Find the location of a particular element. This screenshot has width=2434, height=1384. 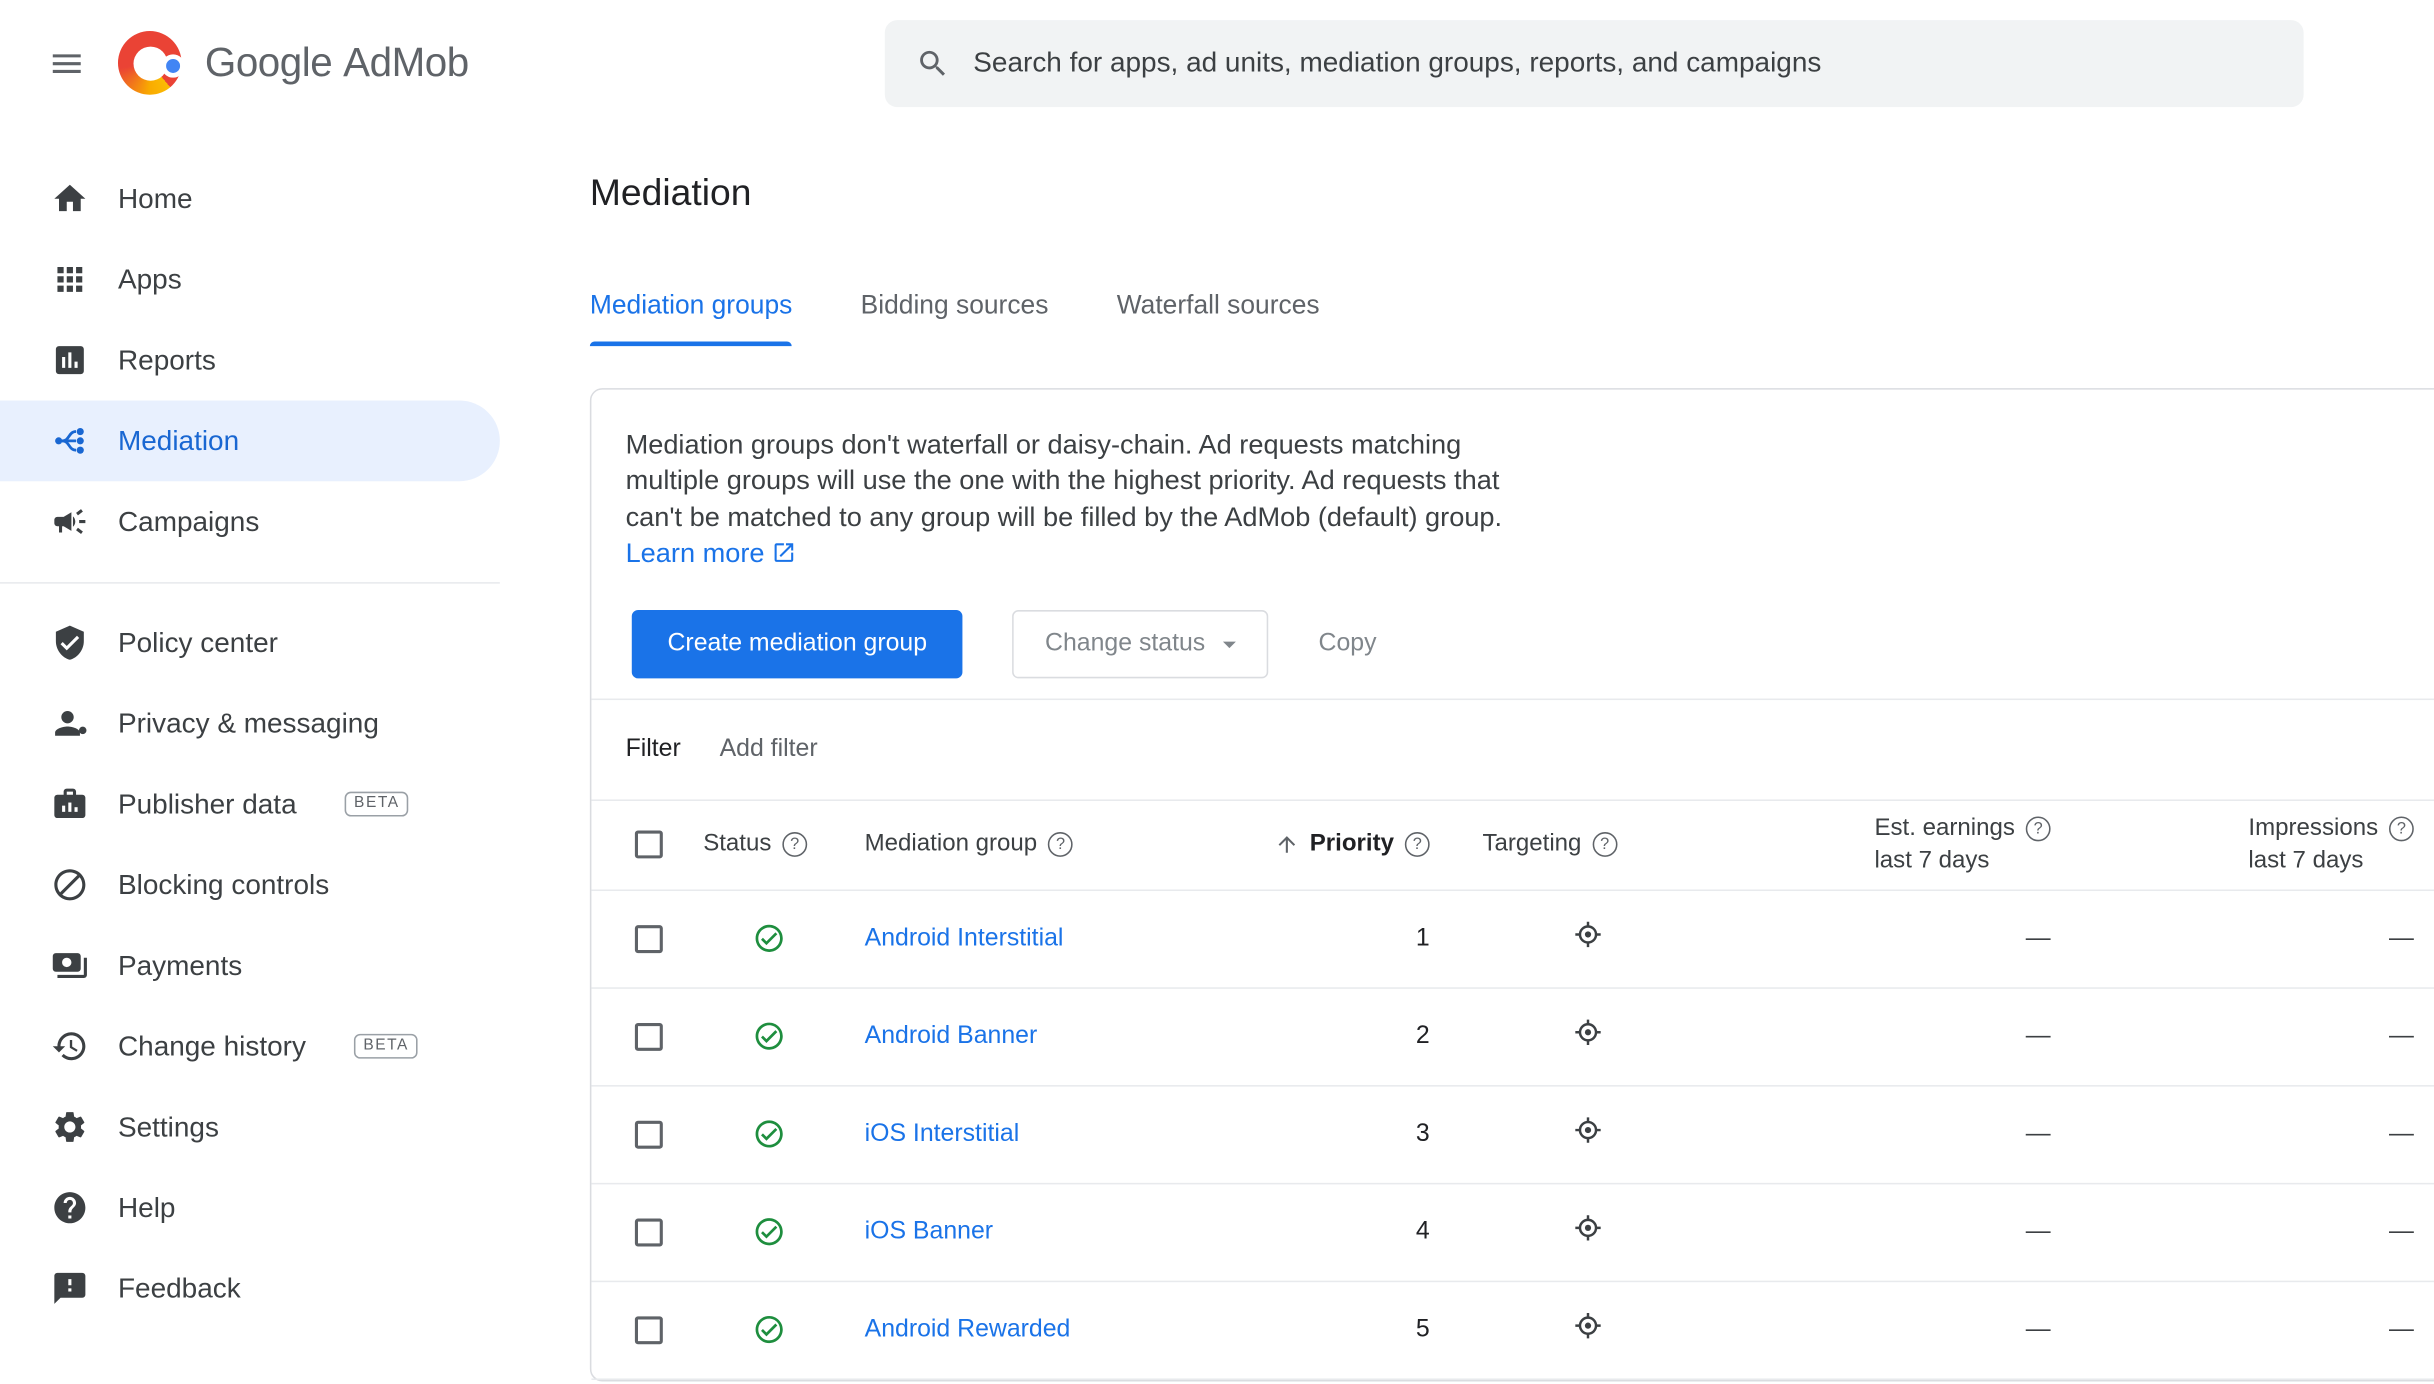

hamburger-menu-icon is located at coordinates (66, 62).